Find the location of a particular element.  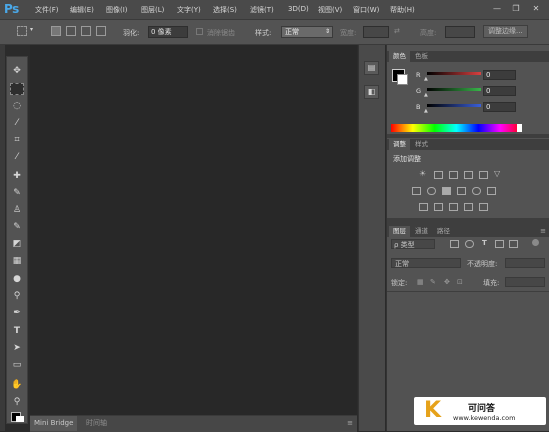

path-select-icon: ➤ is located at coordinates (17, 348).